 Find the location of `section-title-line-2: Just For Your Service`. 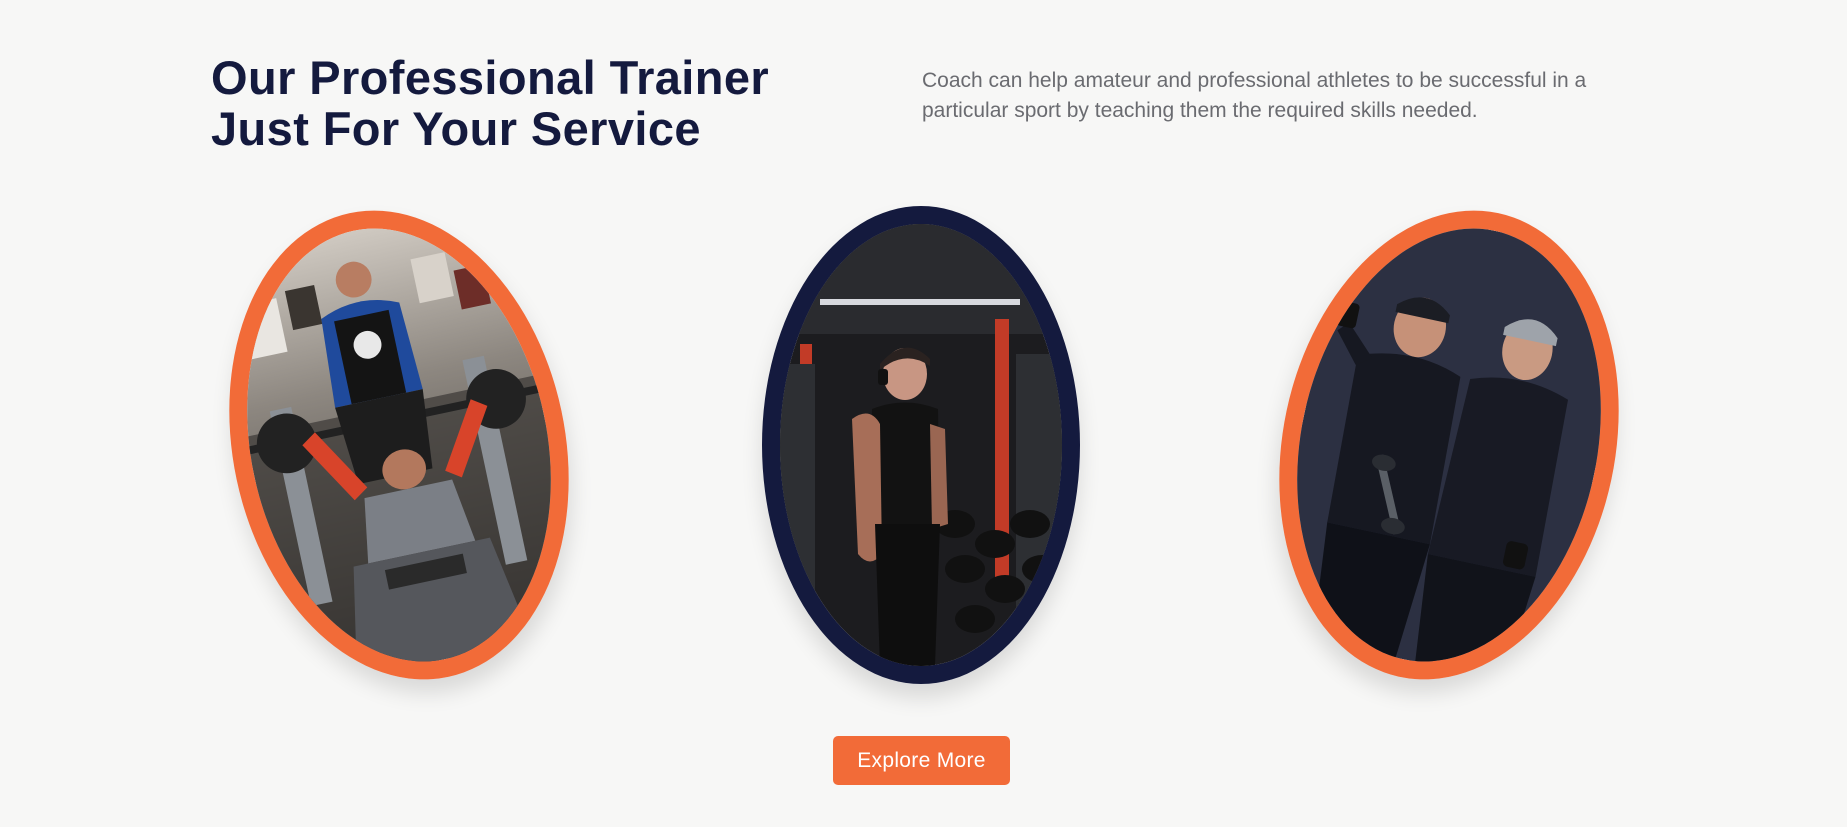

section-title-line-2: Just For Your Service is located at coordinates (456, 128).